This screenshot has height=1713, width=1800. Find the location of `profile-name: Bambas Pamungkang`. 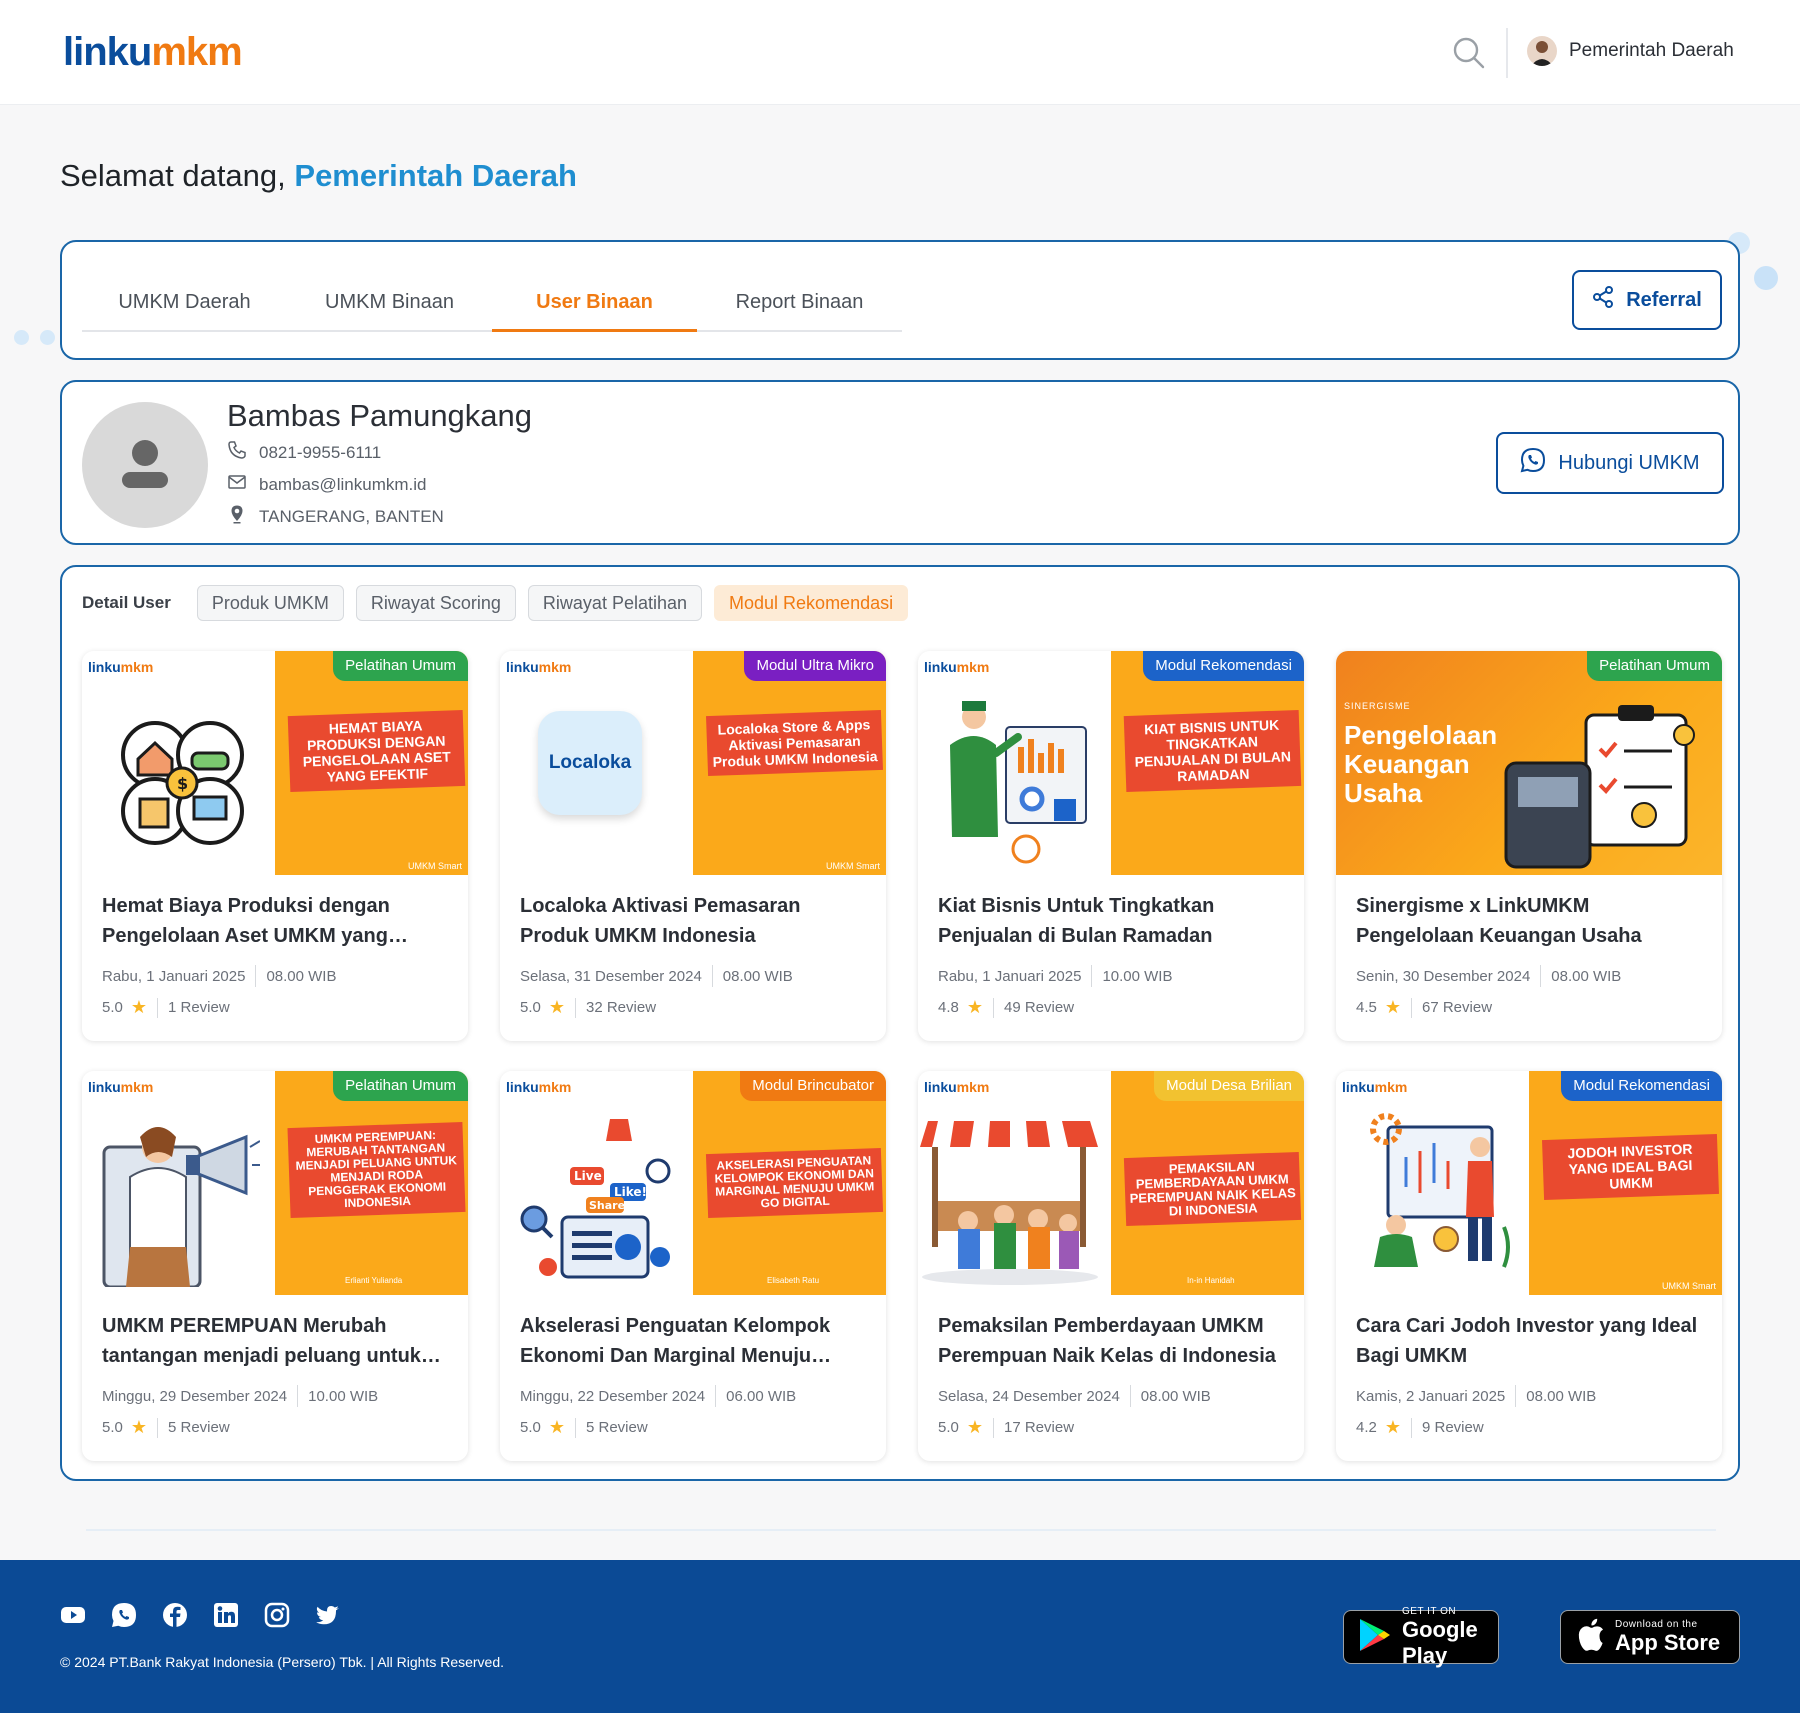

profile-name: Bambas Pamungkang is located at coordinates (380, 415).